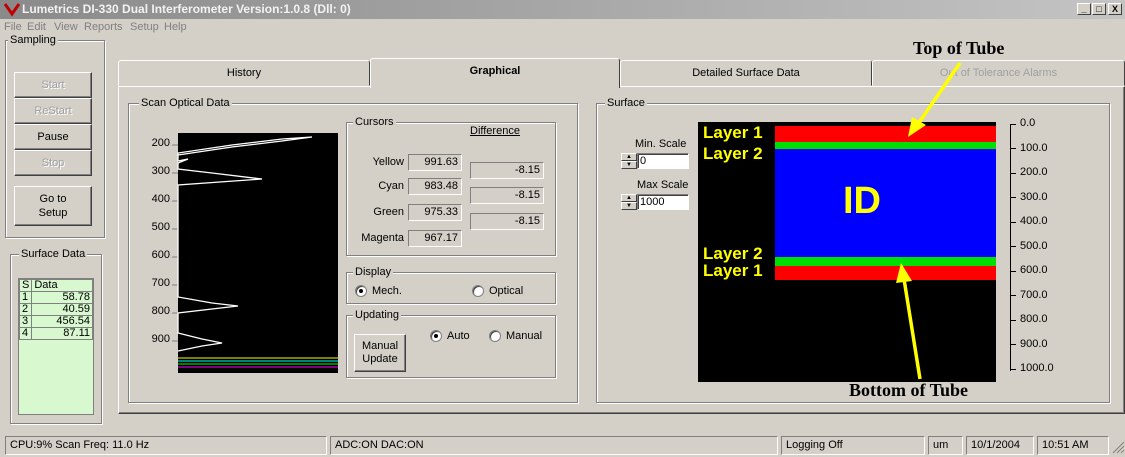 This screenshot has height=457, width=1125. Describe the element at coordinates (56, 346) in the screenshot. I see `surface-data-table-box: S Data 1 58.78 2 40.59 3 456.54 4 87.11` at that location.